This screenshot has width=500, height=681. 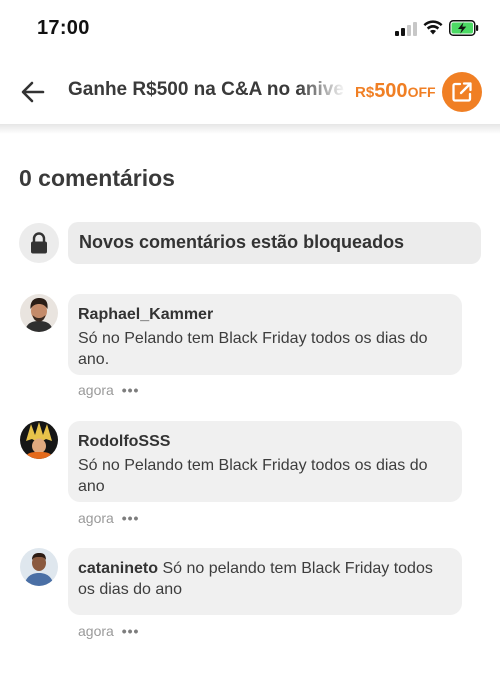 I want to click on open-deal-button, so click(x=462, y=92).